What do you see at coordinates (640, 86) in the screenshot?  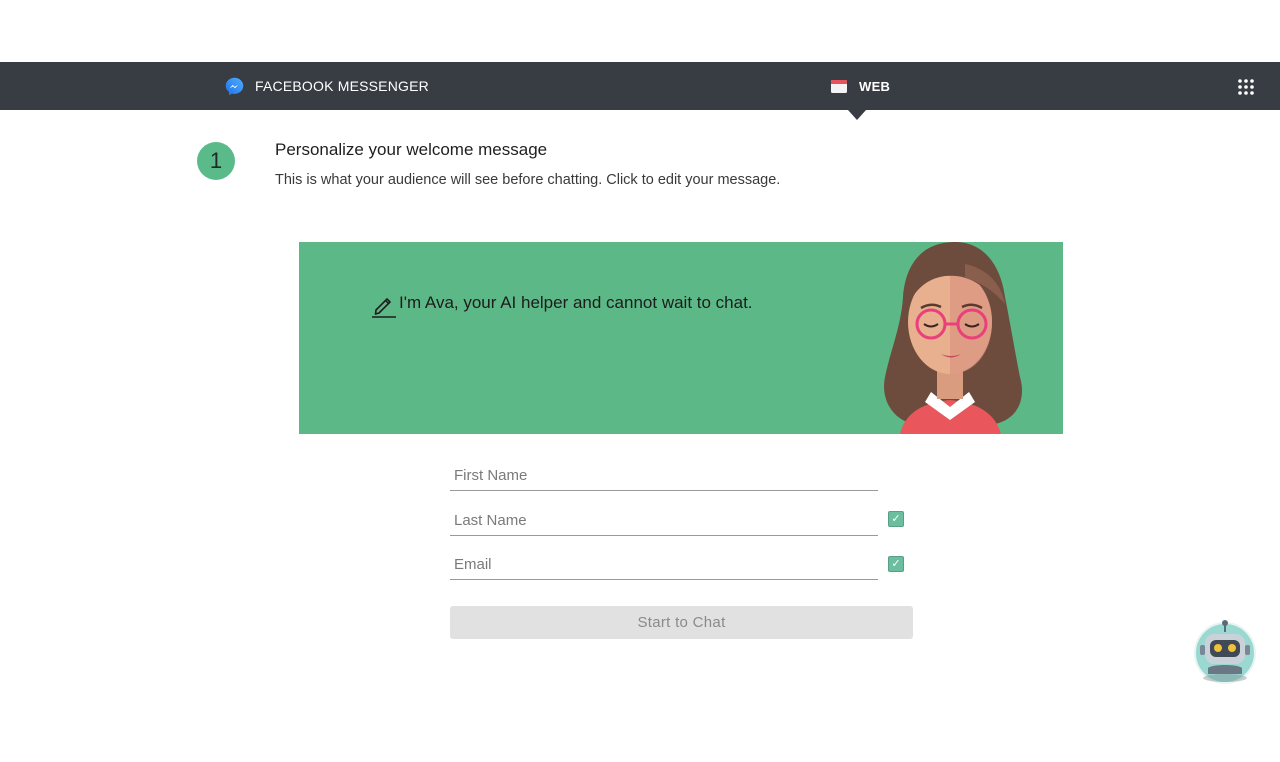 I see `top-navigation-bar: FACEBOOK MESSENGER WEB` at bounding box center [640, 86].